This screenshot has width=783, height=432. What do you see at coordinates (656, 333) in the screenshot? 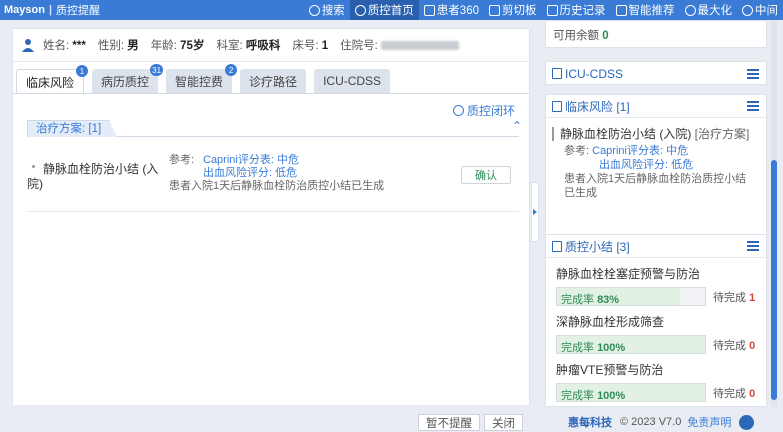
I see `qc-item: 深静脉血栓形成筛查 完成率 100% 待完成 0` at bounding box center [656, 333].